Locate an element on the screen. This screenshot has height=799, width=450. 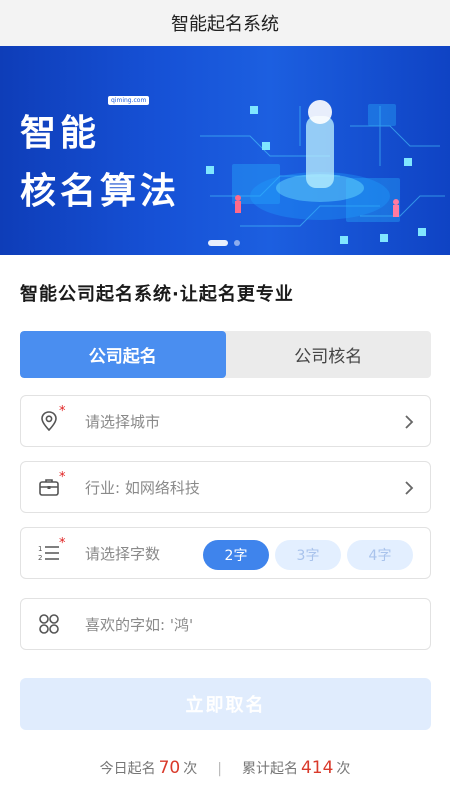
favorite-chars-field: 喜欢的字如: '鸿' is located at coordinates (225, 624).